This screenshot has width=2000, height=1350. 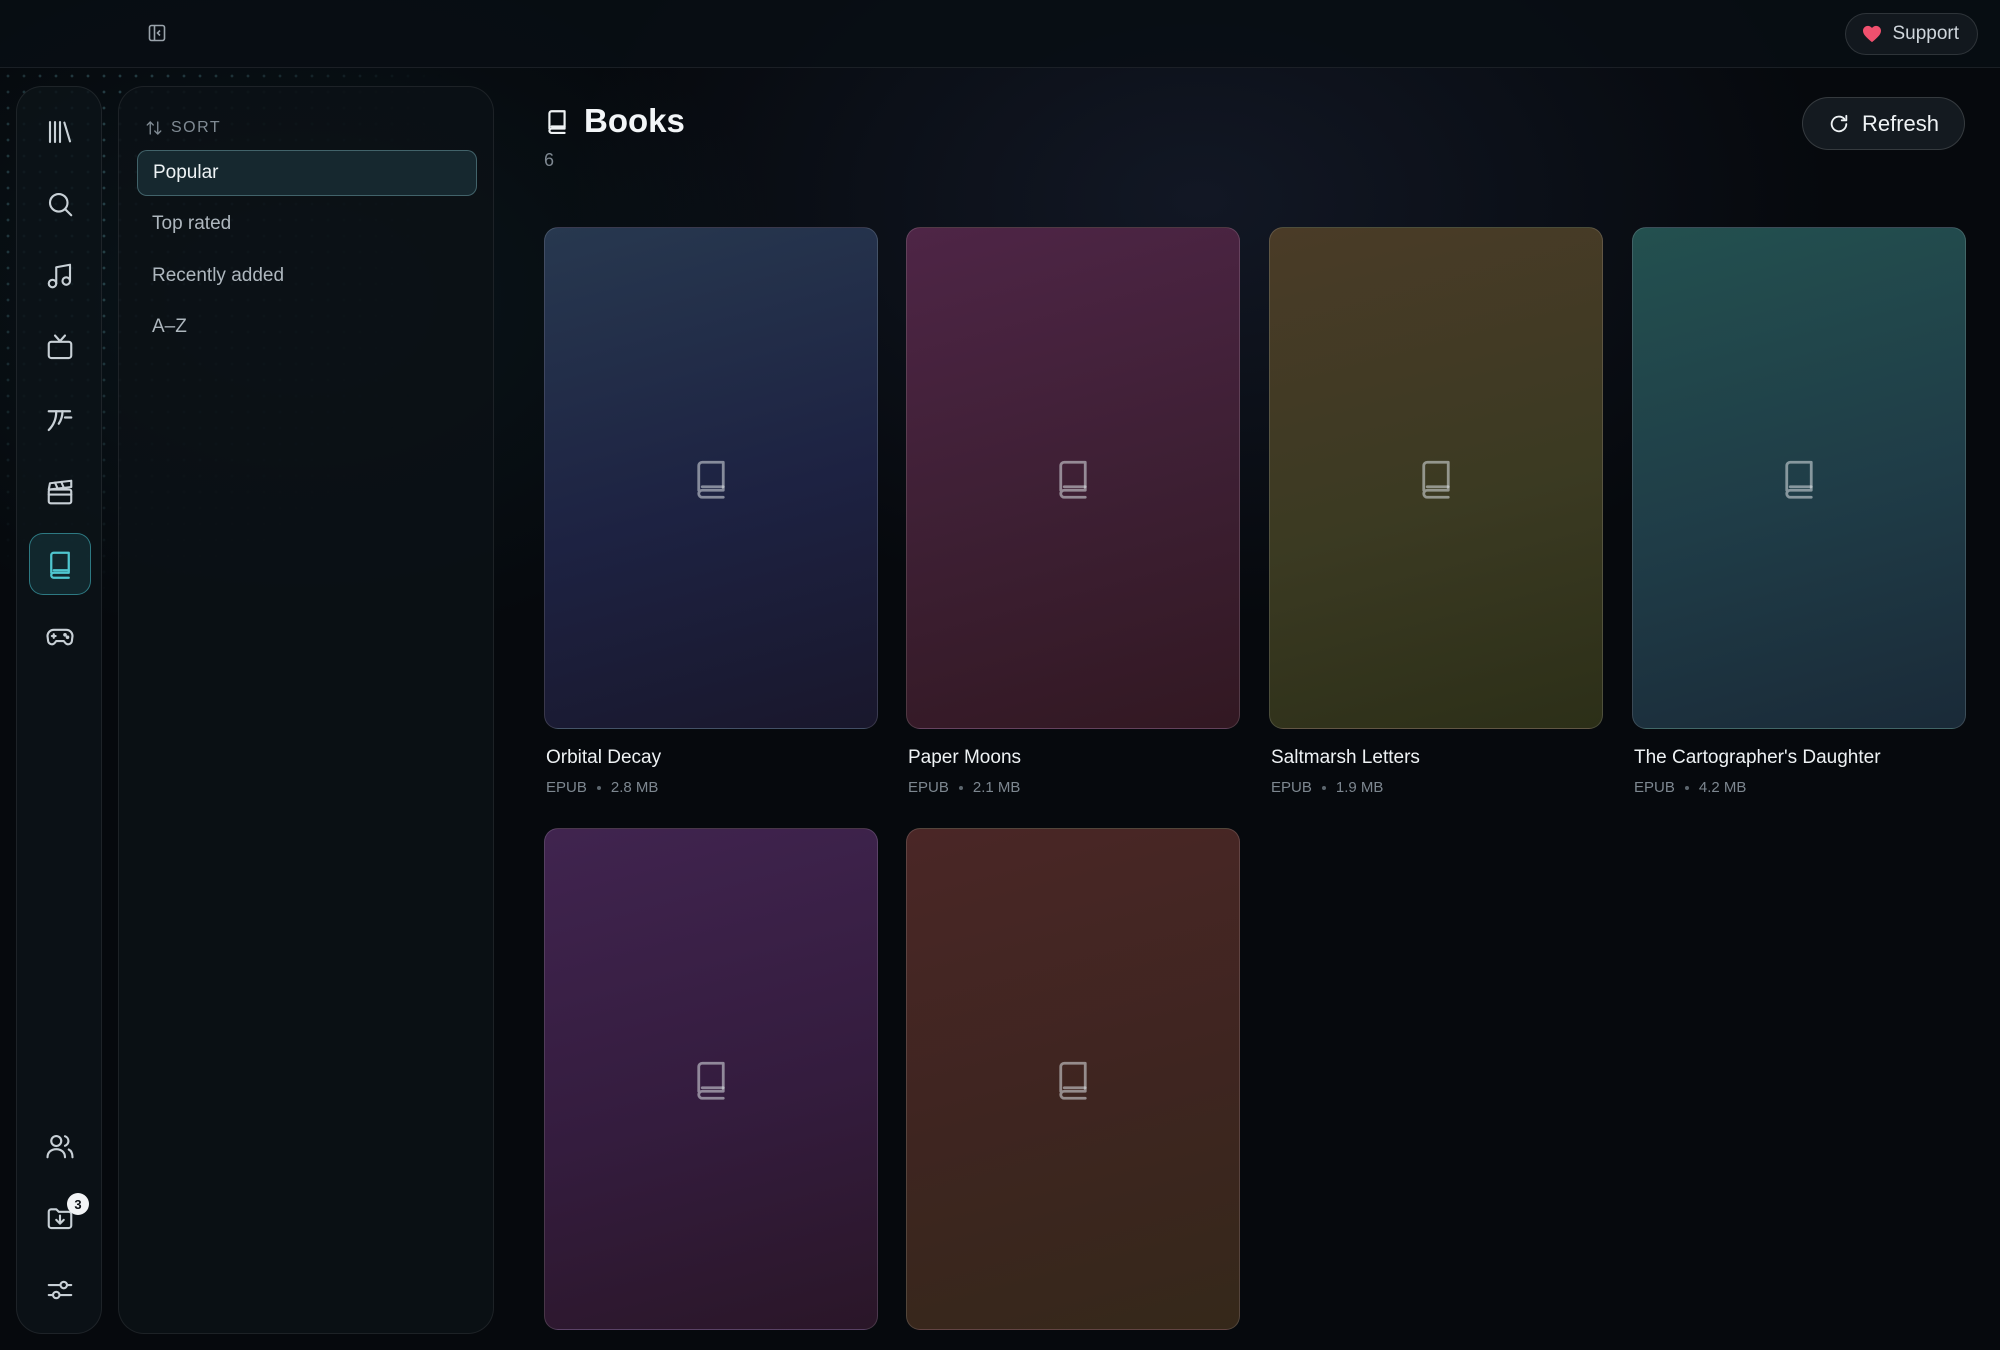 What do you see at coordinates (1359, 787) in the screenshot?
I see `book-size: 1.9 MB` at bounding box center [1359, 787].